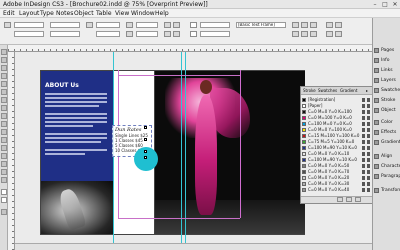  What do you see at coordinates (4, 180) in the screenshot?
I see `zoom-tool-icon` at bounding box center [4, 180].